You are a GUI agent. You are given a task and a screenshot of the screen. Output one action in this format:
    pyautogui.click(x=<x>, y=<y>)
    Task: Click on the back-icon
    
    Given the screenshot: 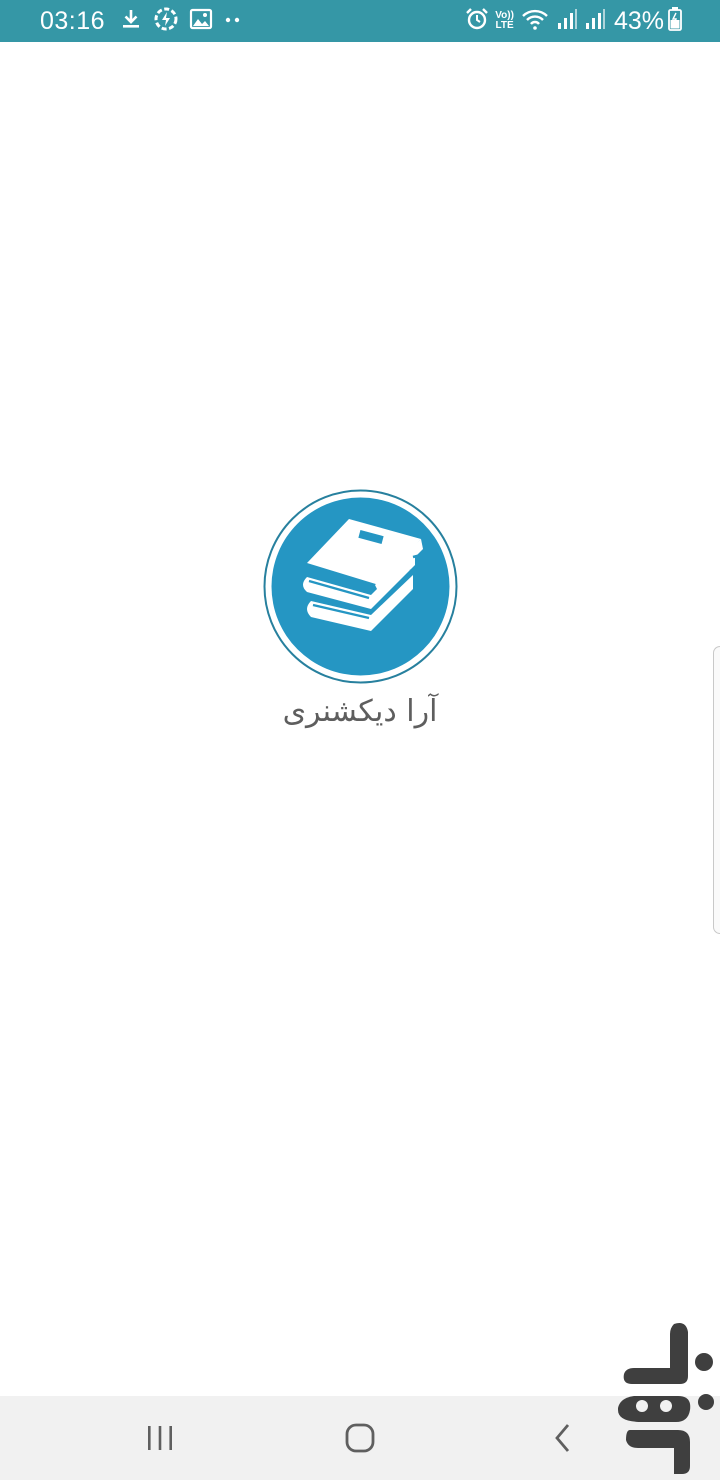 What is the action you would take?
    pyautogui.click(x=562, y=1438)
    